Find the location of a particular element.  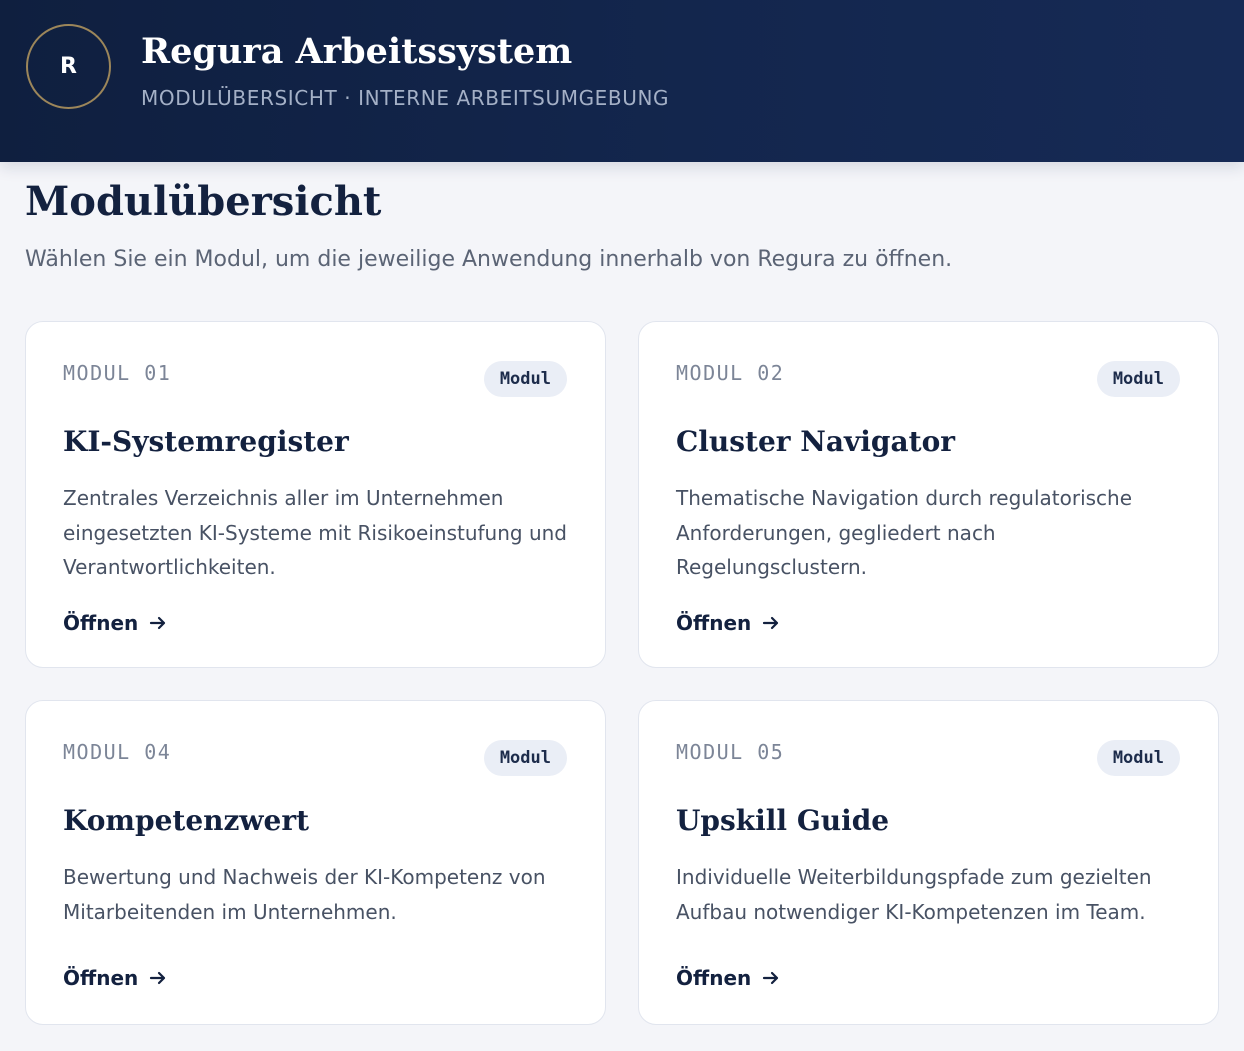

app-logo: R is located at coordinates (68, 66).